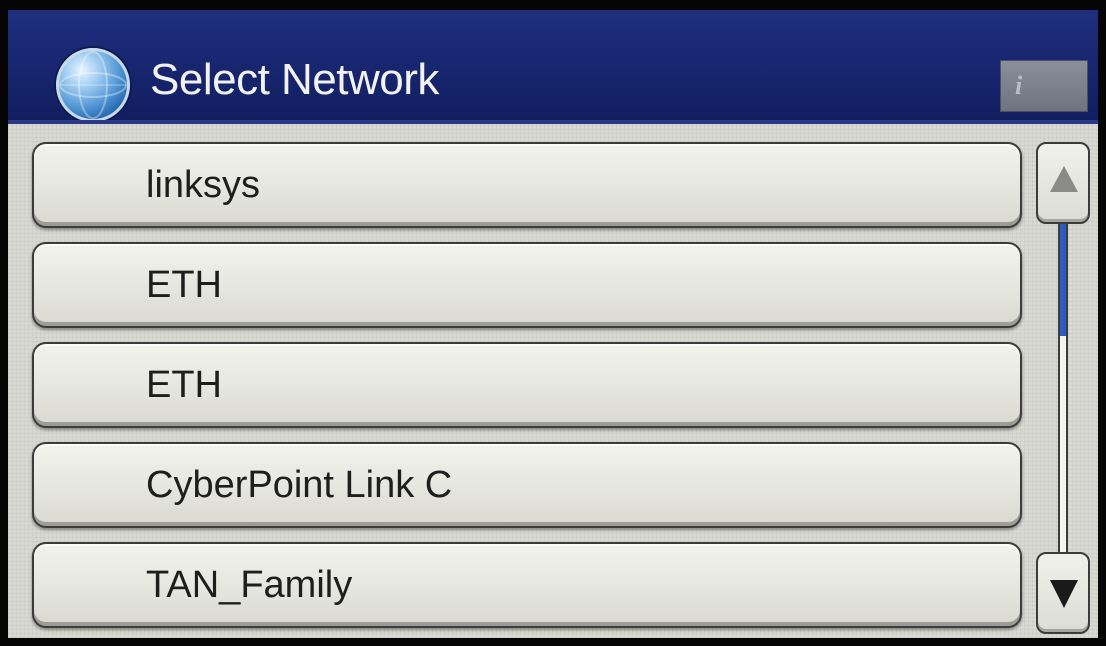 This screenshot has width=1106, height=646. What do you see at coordinates (299, 485) in the screenshot?
I see `network-name: CyberPoint Link C` at bounding box center [299, 485].